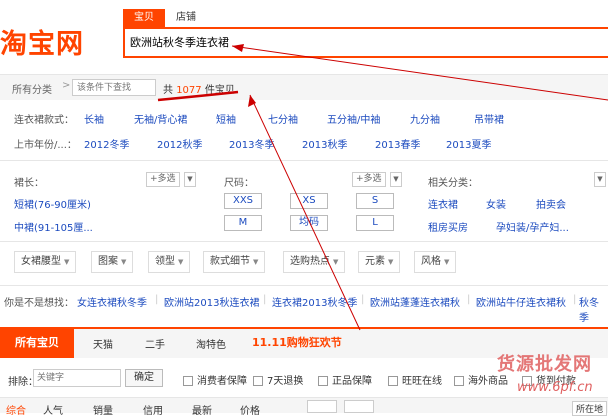 This screenshot has height=417, width=608. What do you see at coordinates (198, 96) in the screenshot?
I see `underline-annotation` at bounding box center [198, 96].